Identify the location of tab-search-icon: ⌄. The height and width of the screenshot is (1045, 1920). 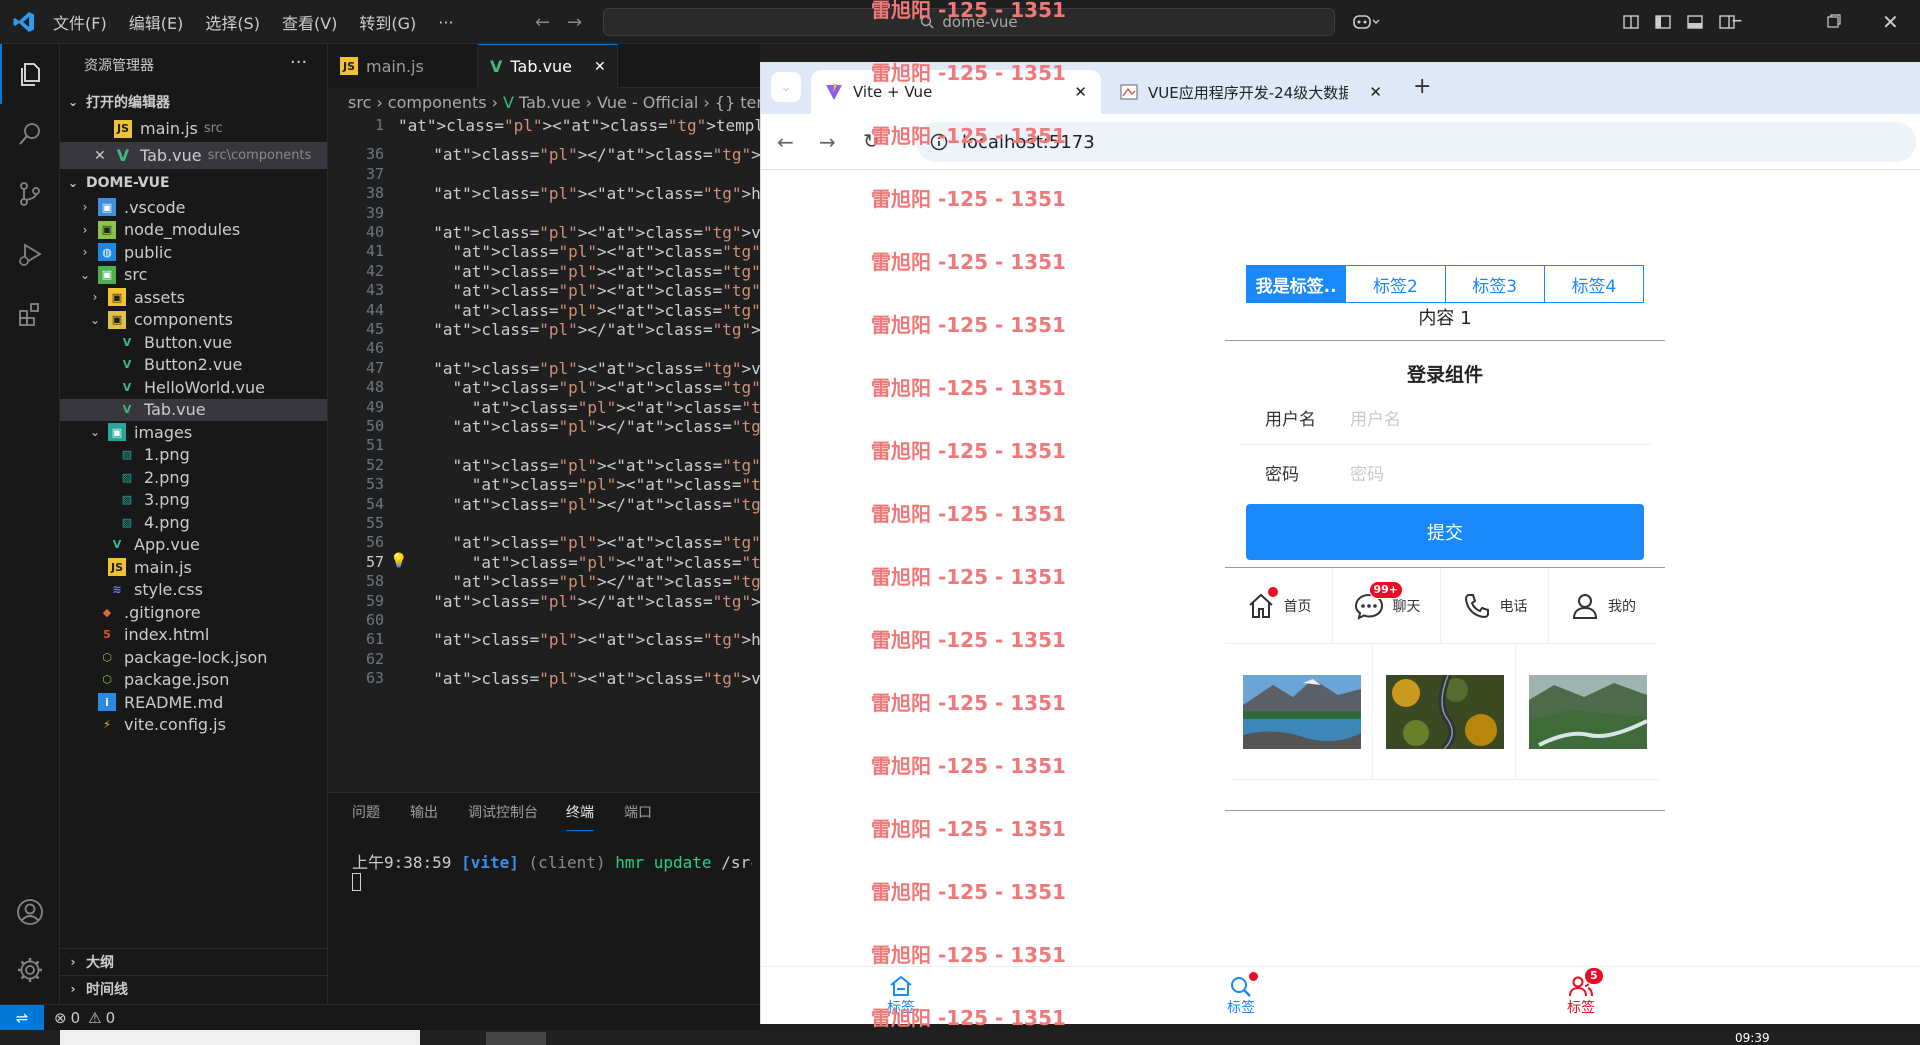
(786, 87).